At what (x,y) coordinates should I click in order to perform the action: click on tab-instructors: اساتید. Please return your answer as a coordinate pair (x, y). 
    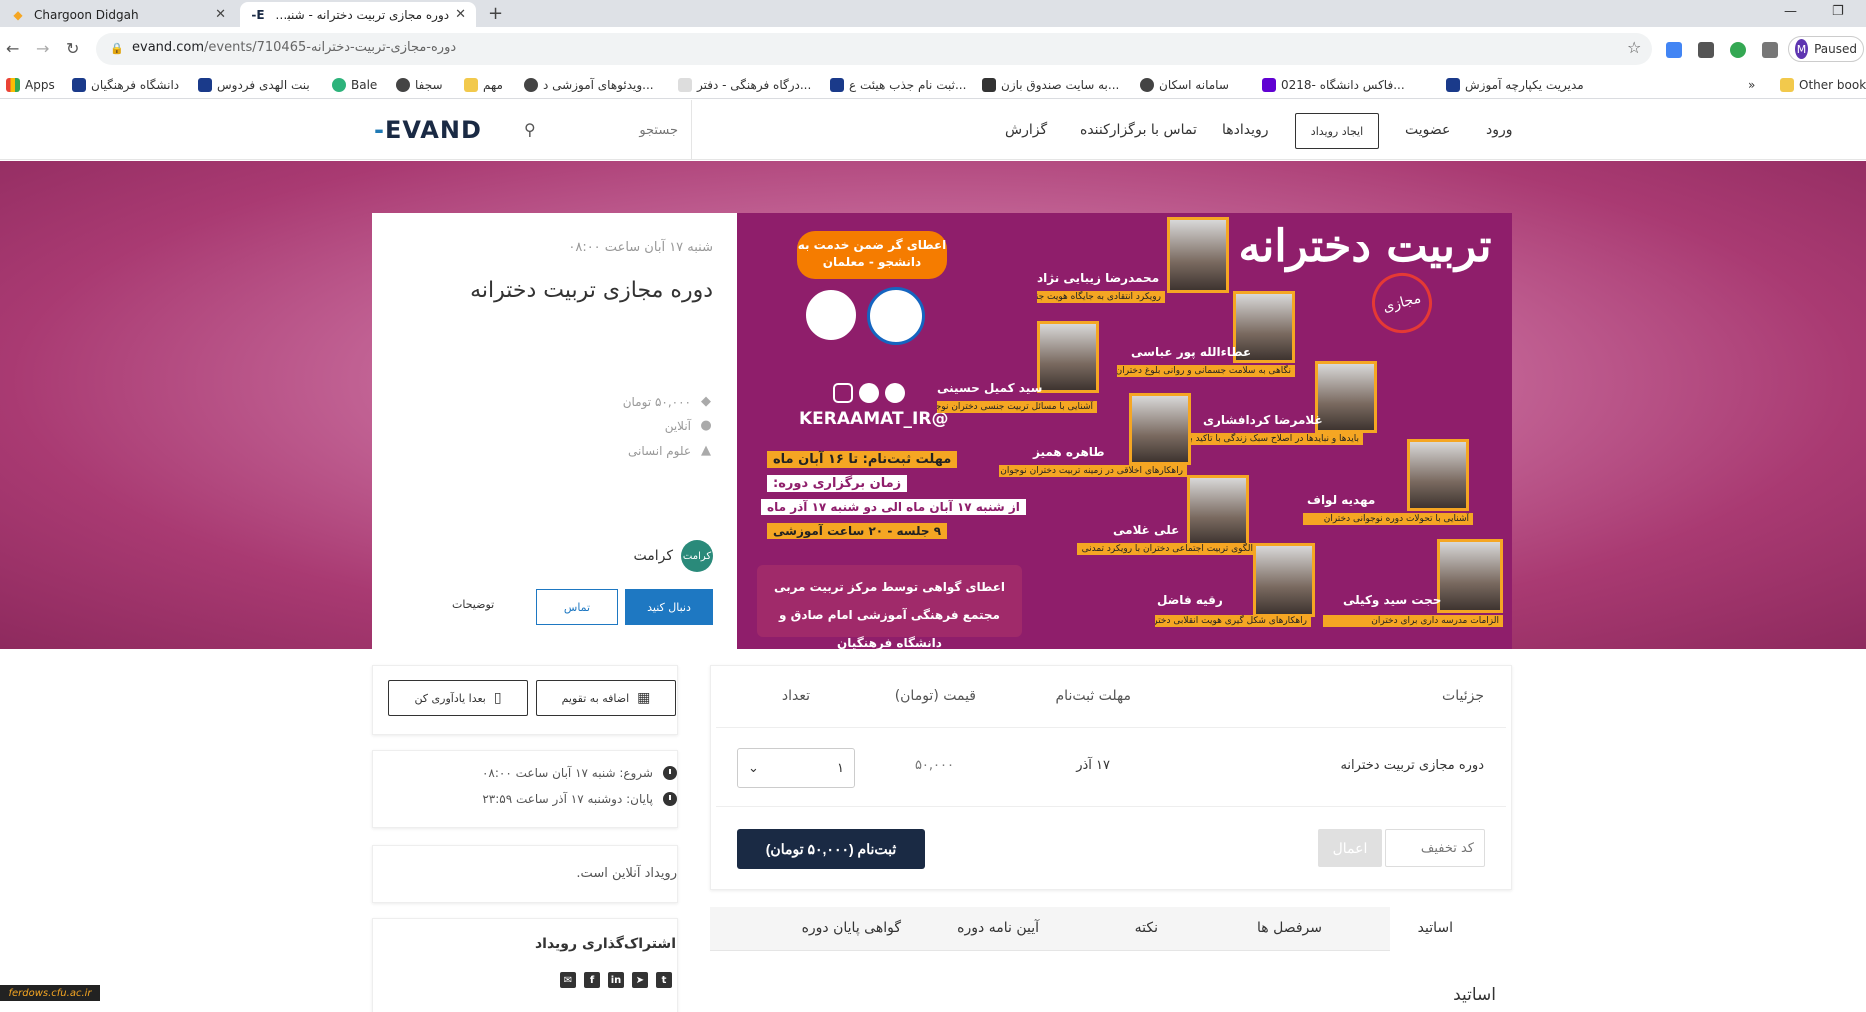
    Looking at the image, I should click on (1435, 928).